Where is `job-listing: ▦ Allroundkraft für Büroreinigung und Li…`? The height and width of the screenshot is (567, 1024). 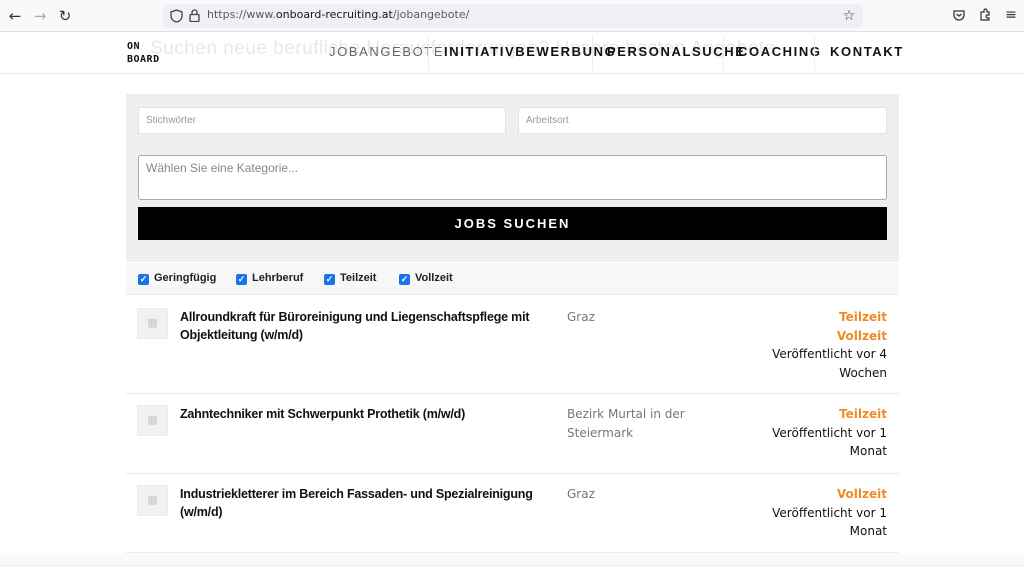 job-listing: ▦ Allroundkraft für Büroreinigung und Li… is located at coordinates (512, 345).